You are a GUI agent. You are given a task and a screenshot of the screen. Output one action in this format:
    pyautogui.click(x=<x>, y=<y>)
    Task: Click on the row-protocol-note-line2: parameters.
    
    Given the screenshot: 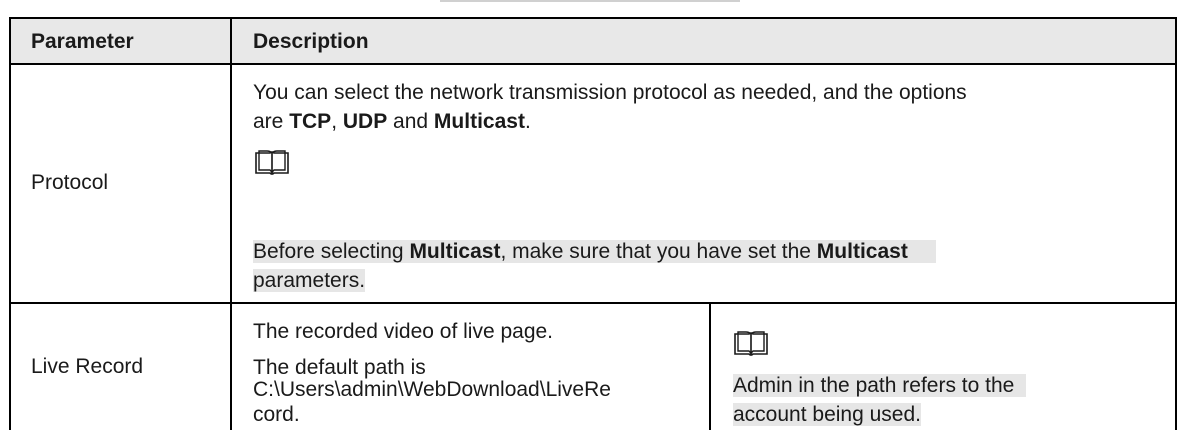 What is the action you would take?
    pyautogui.click(x=309, y=280)
    